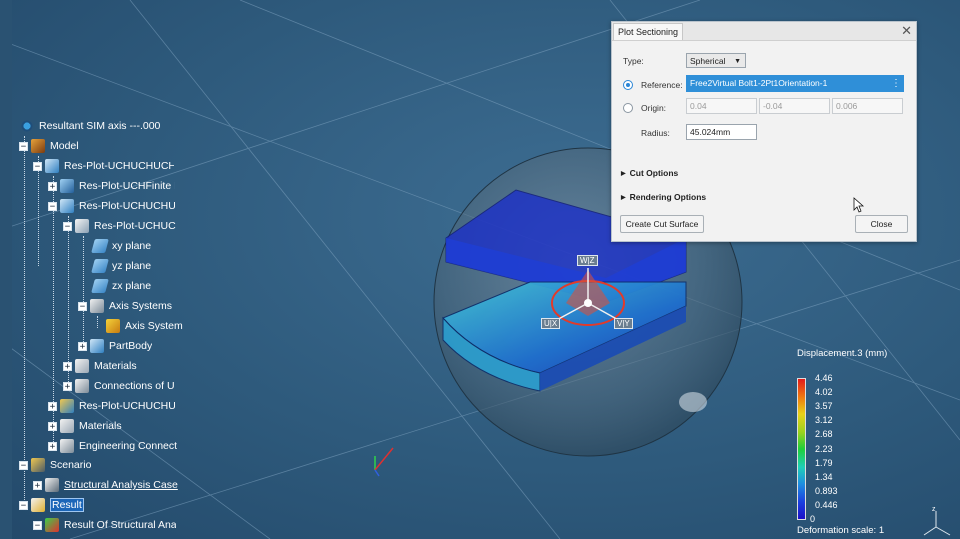  Describe the element at coordinates (623, 174) in the screenshot. I see `expand-triangle-icon: ▶` at that location.